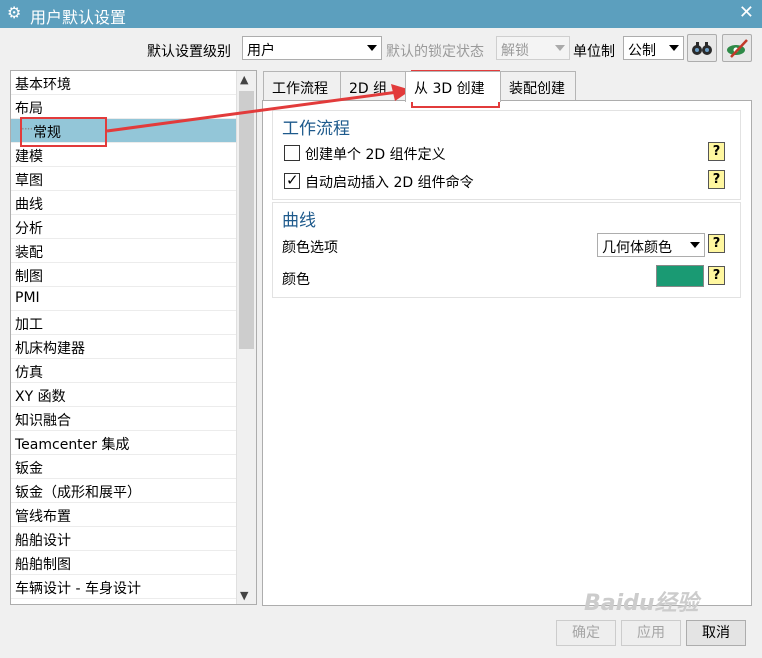  I want to click on tab-create-from-3d: 从 3D 创建, so click(453, 86).